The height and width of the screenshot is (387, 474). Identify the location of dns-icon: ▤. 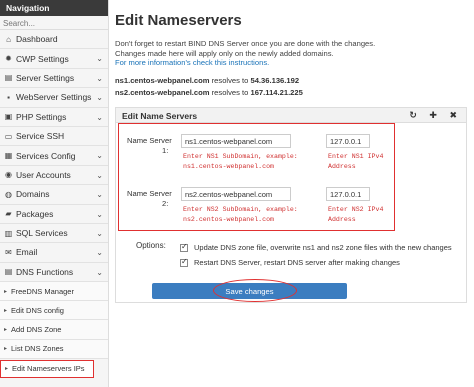
(8, 272).